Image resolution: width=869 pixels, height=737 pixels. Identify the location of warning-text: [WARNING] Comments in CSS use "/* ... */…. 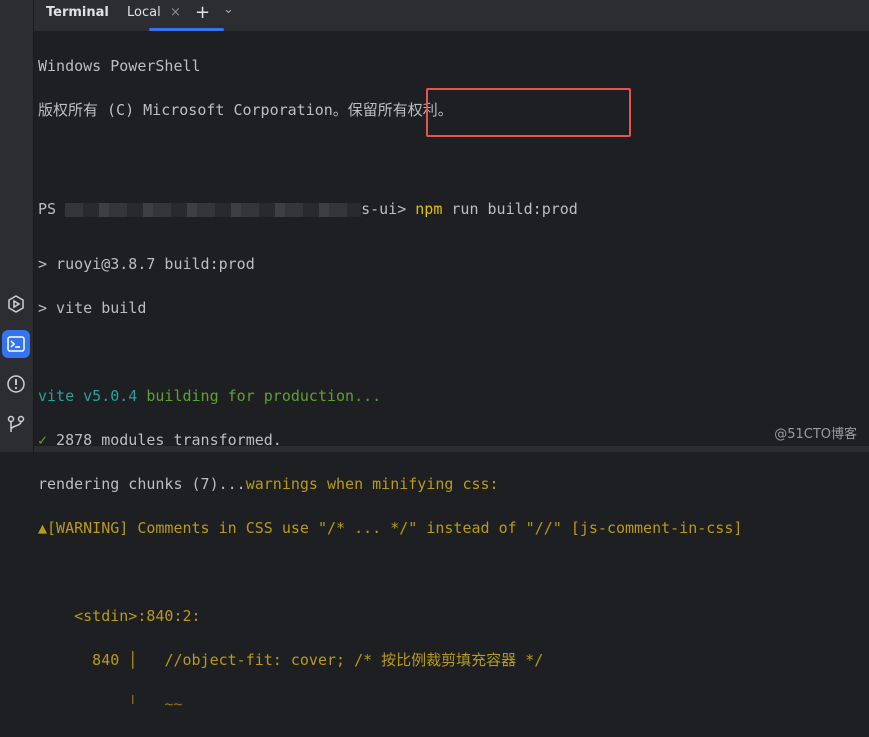
(395, 528).